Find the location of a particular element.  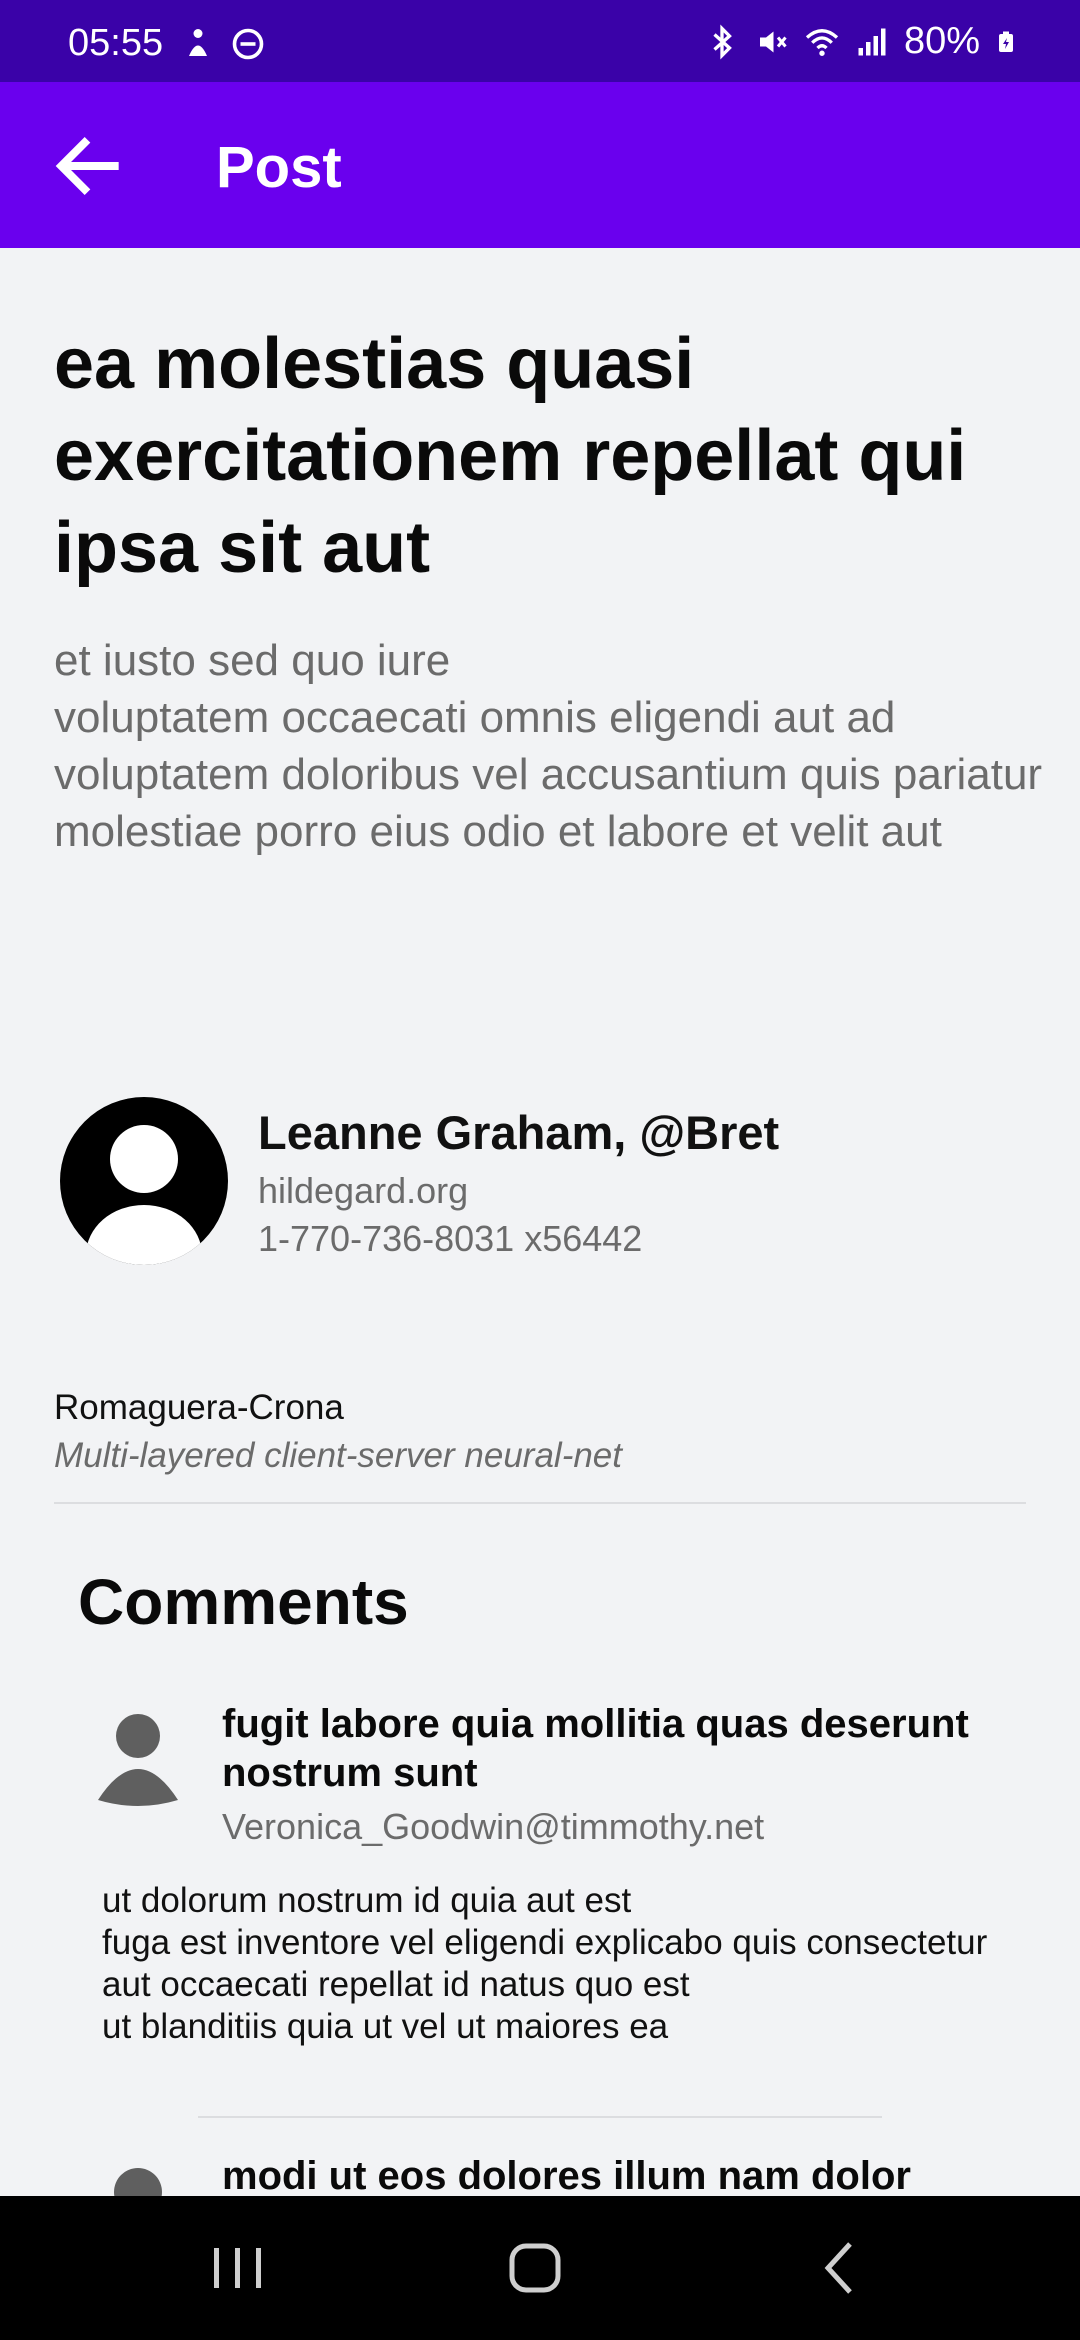

commenter-avatar-icon is located at coordinates (138, 1760).